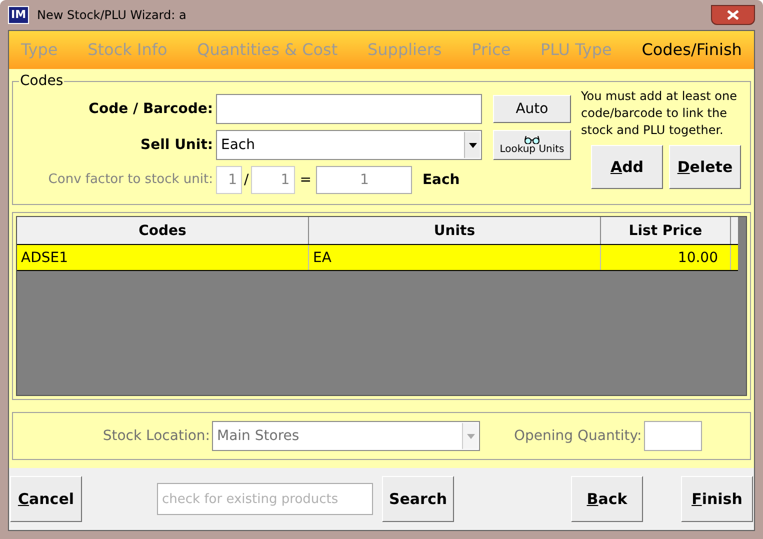  I want to click on column-header: List Price, so click(666, 230).